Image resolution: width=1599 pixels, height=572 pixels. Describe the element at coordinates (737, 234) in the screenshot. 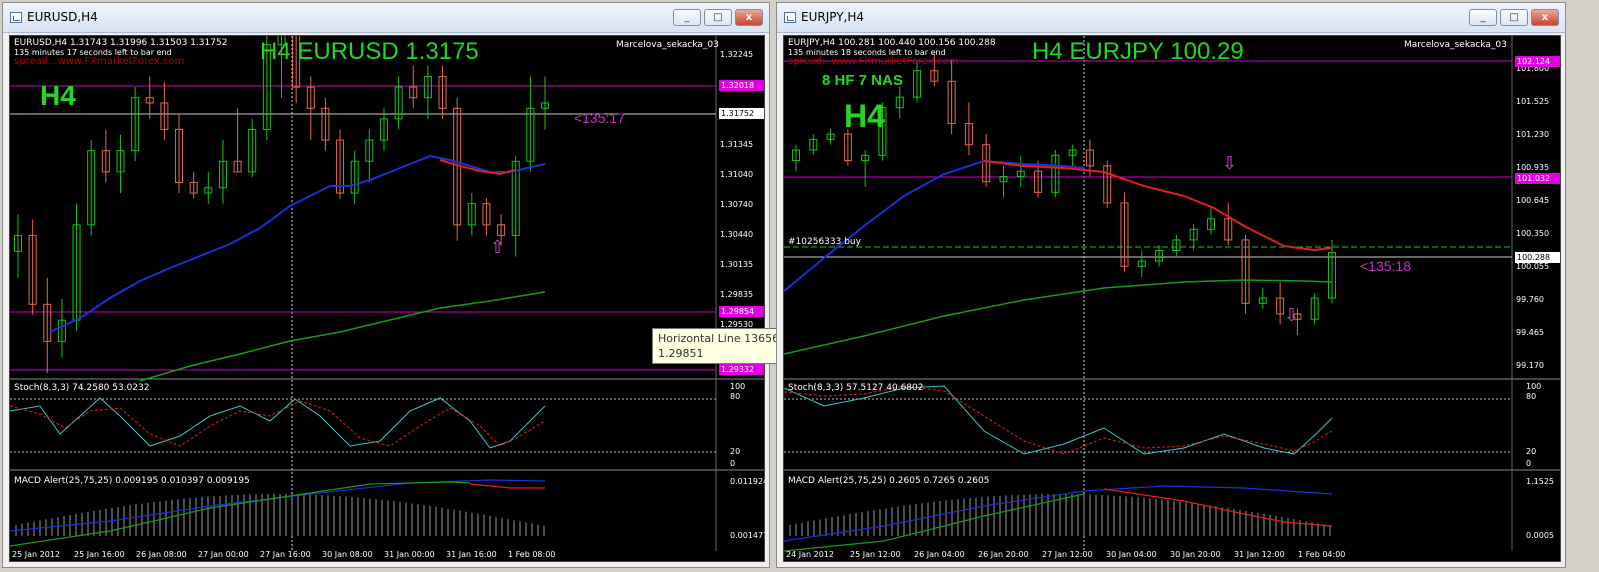

I see `price-tick-label: 1.30440` at that location.